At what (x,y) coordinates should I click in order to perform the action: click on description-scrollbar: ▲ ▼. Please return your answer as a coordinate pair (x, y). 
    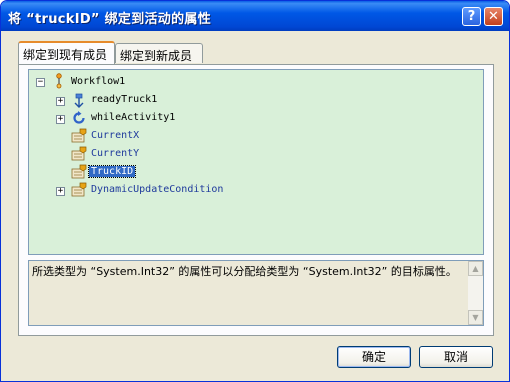
    Looking at the image, I should click on (475, 293).